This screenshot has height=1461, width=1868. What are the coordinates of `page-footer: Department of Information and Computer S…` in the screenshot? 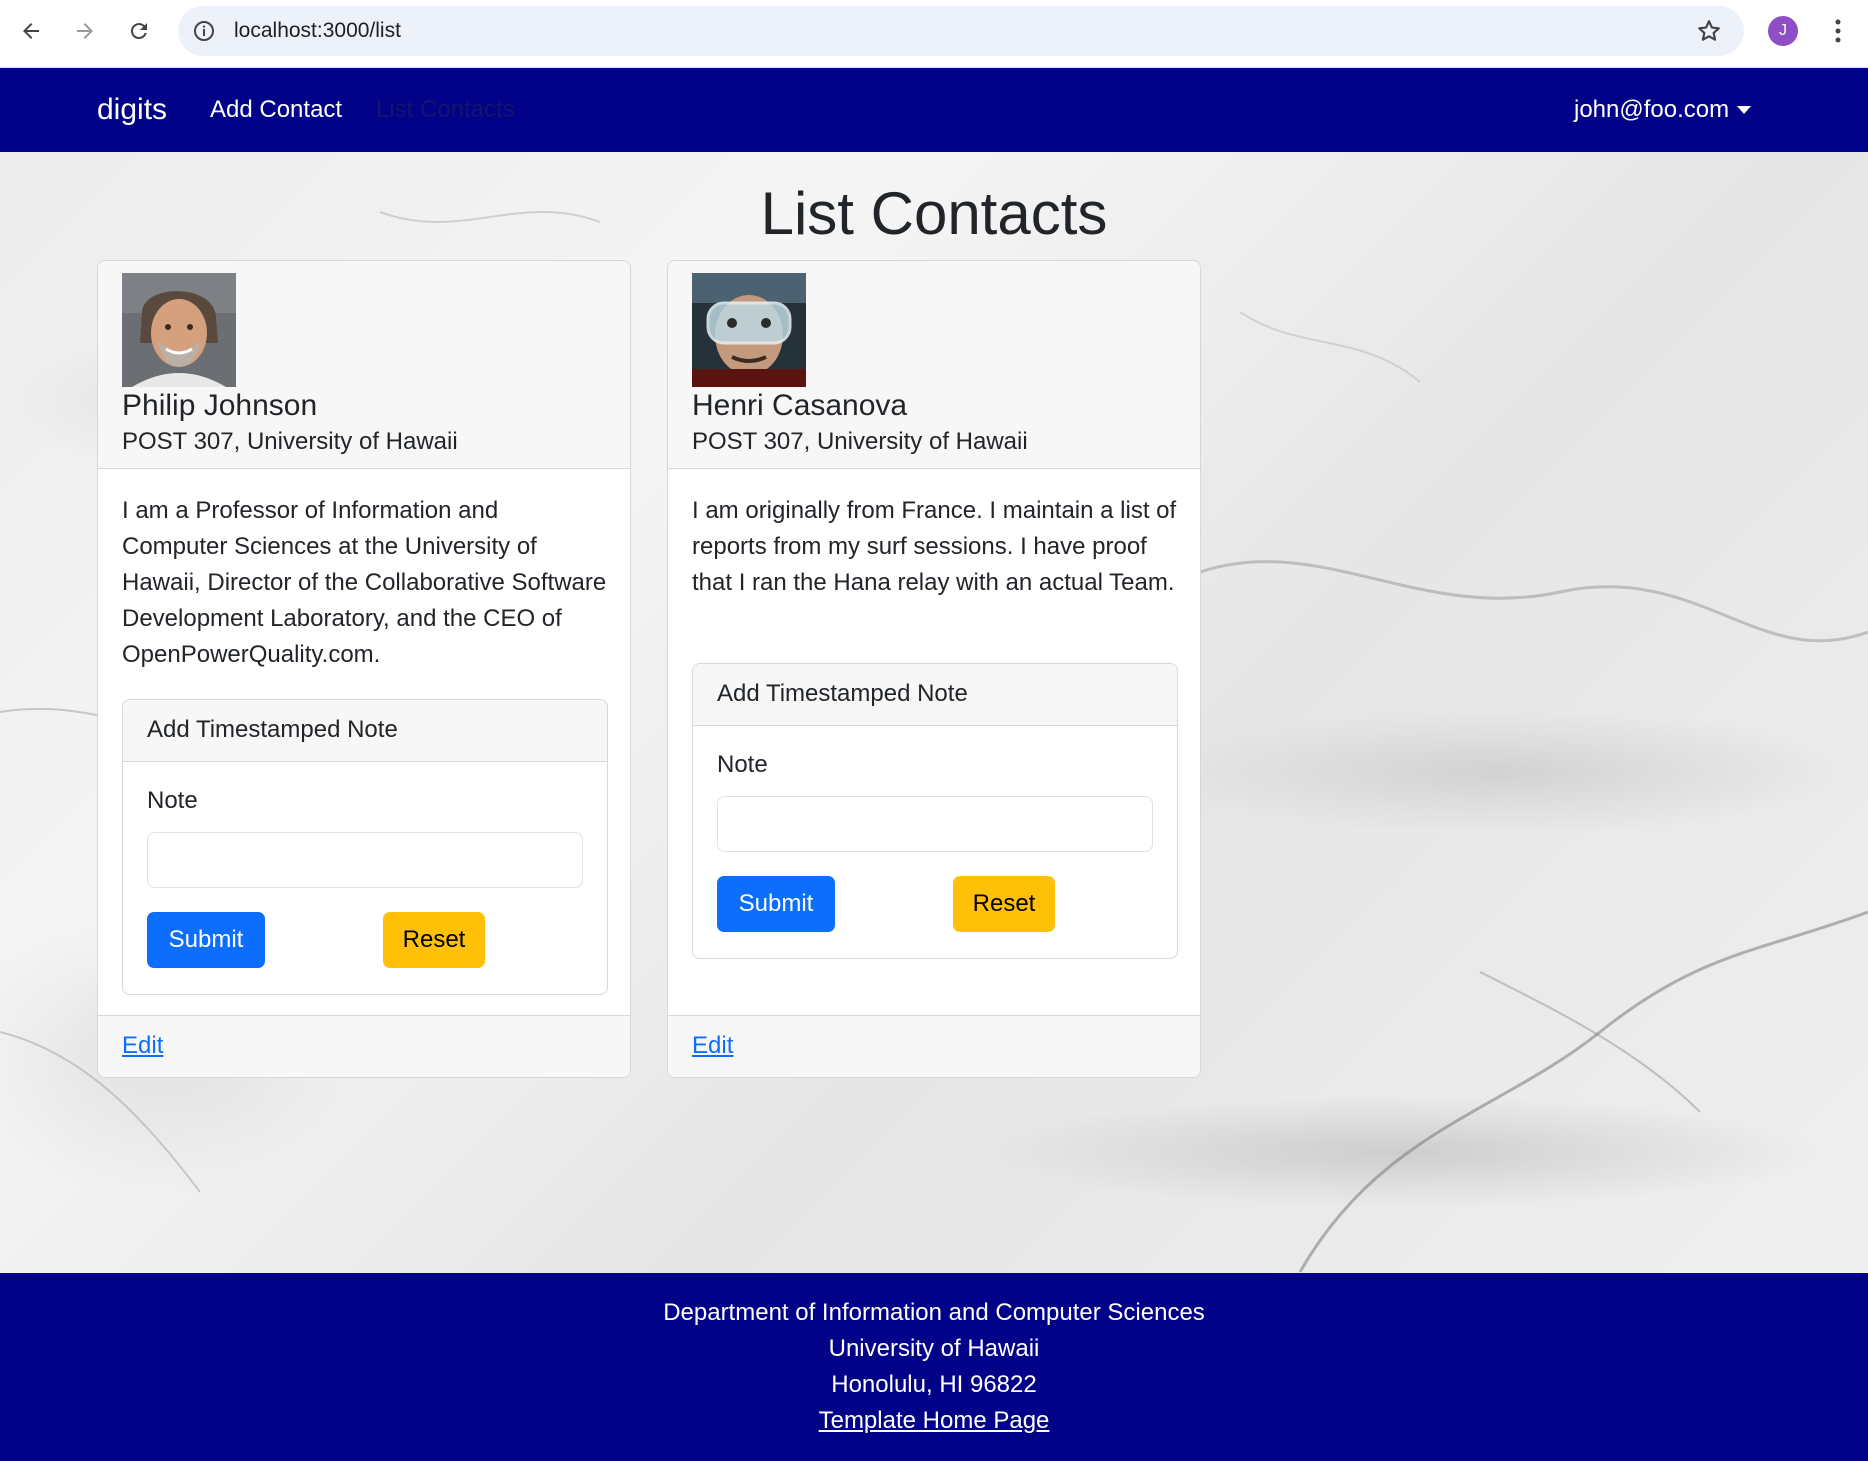 It's located at (934, 1367).